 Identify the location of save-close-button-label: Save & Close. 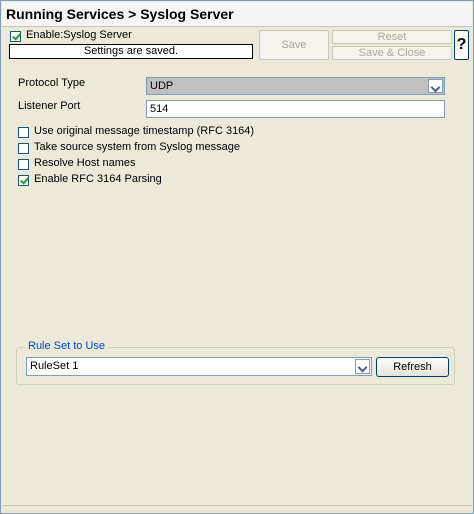
(392, 53).